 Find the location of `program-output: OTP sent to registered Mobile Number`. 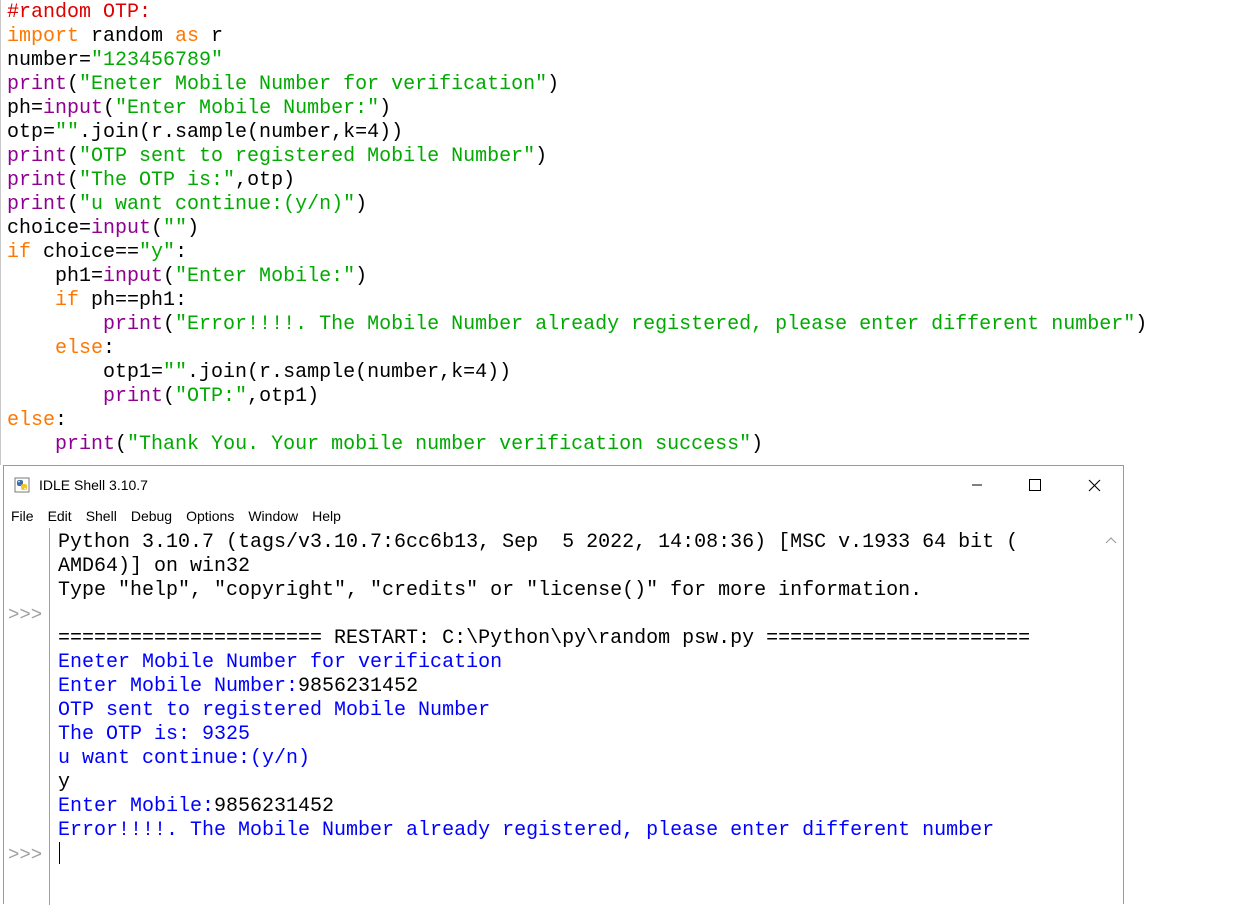

program-output: OTP sent to registered Mobile Number is located at coordinates (274, 710).